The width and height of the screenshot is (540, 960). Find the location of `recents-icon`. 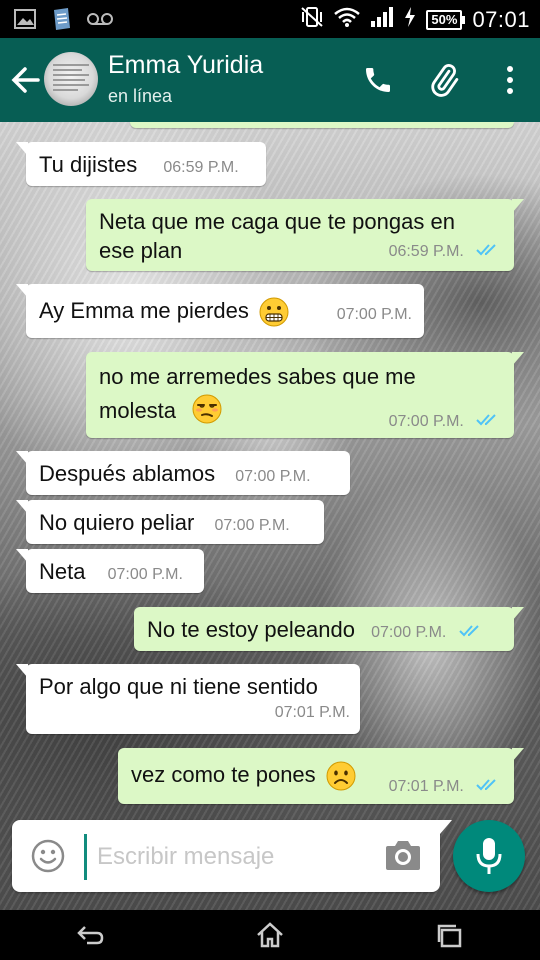

recents-icon is located at coordinates (449, 936).